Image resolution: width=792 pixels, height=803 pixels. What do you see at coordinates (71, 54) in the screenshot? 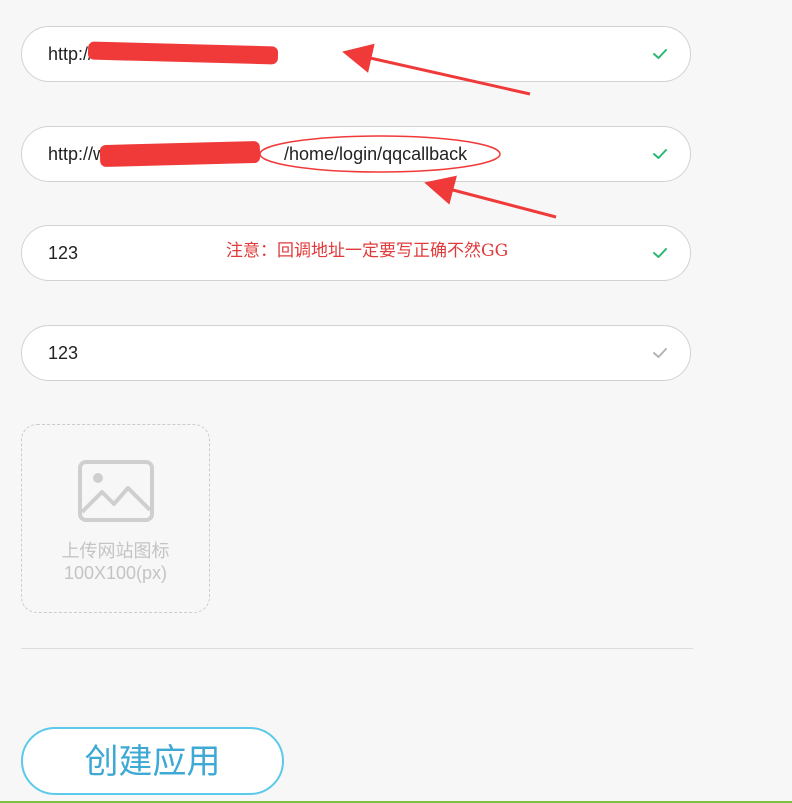
I see `field-value: http://` at bounding box center [71, 54].